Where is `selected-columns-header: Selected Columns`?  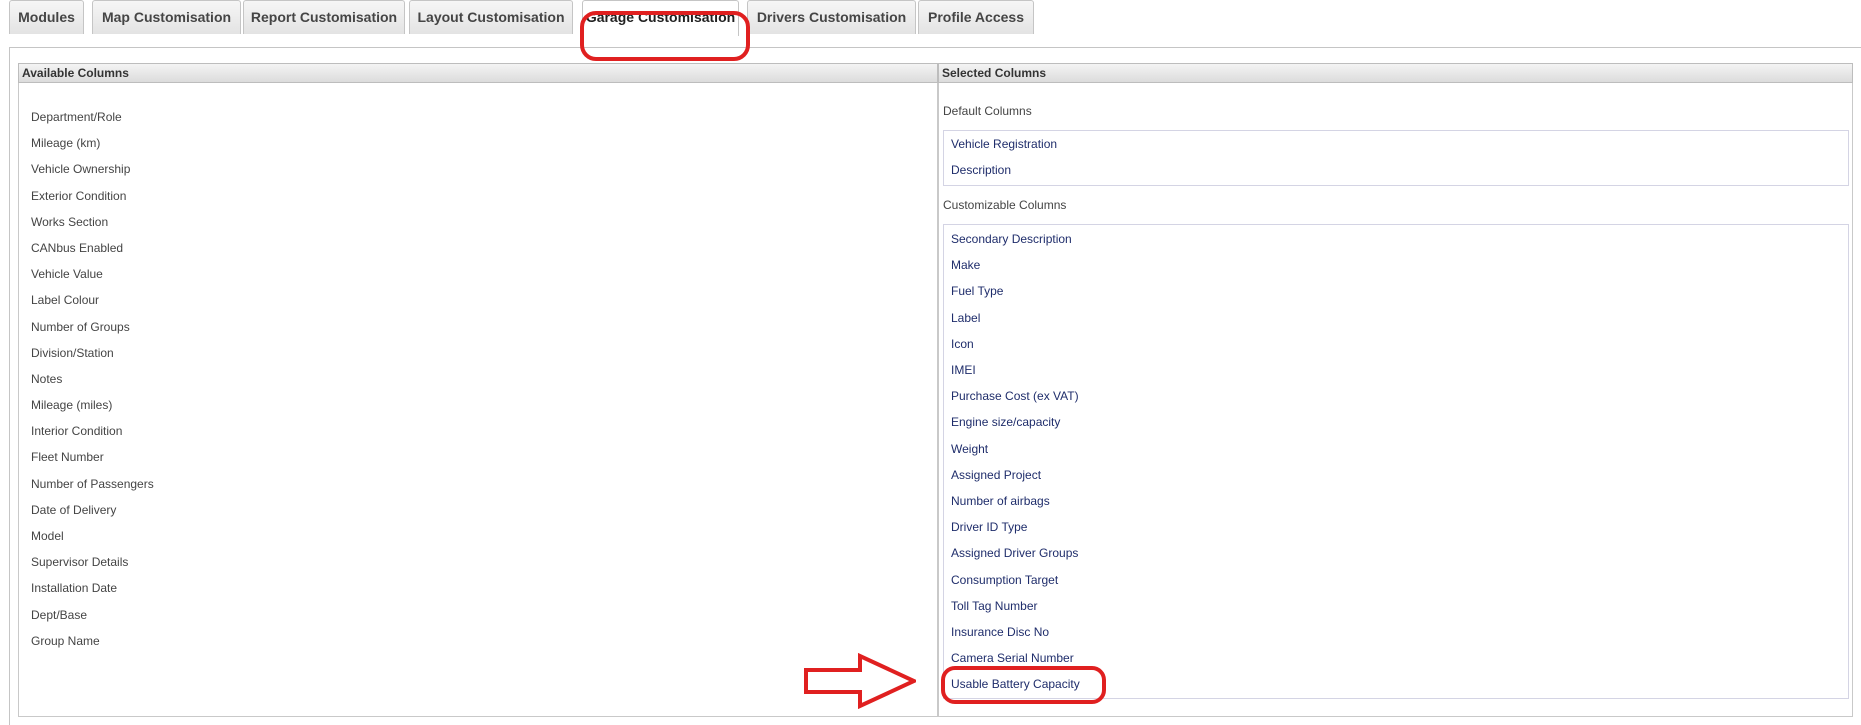
selected-columns-header: Selected Columns is located at coordinates (1395, 73).